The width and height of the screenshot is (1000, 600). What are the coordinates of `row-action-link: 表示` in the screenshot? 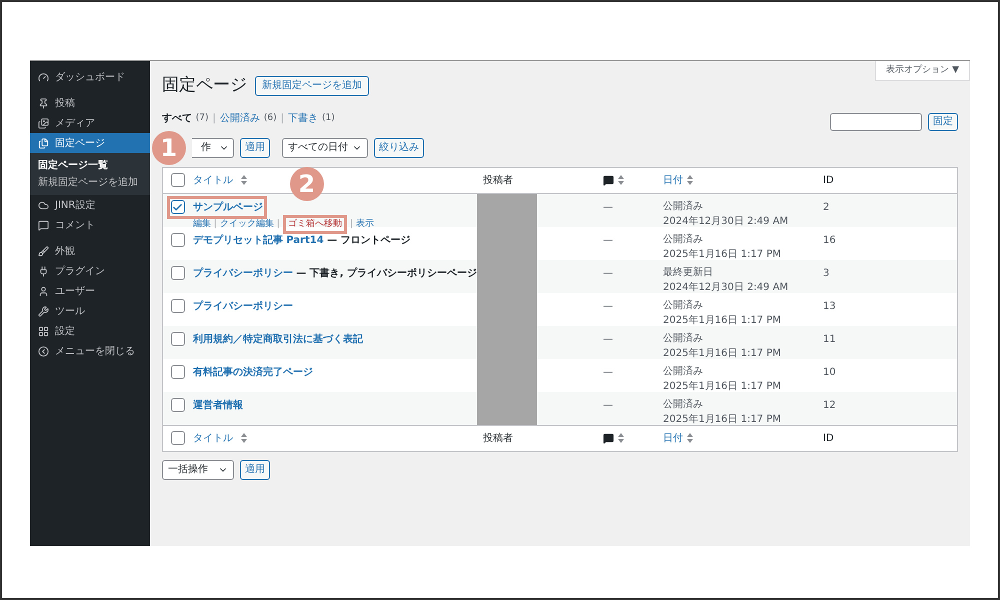 It's located at (365, 224).